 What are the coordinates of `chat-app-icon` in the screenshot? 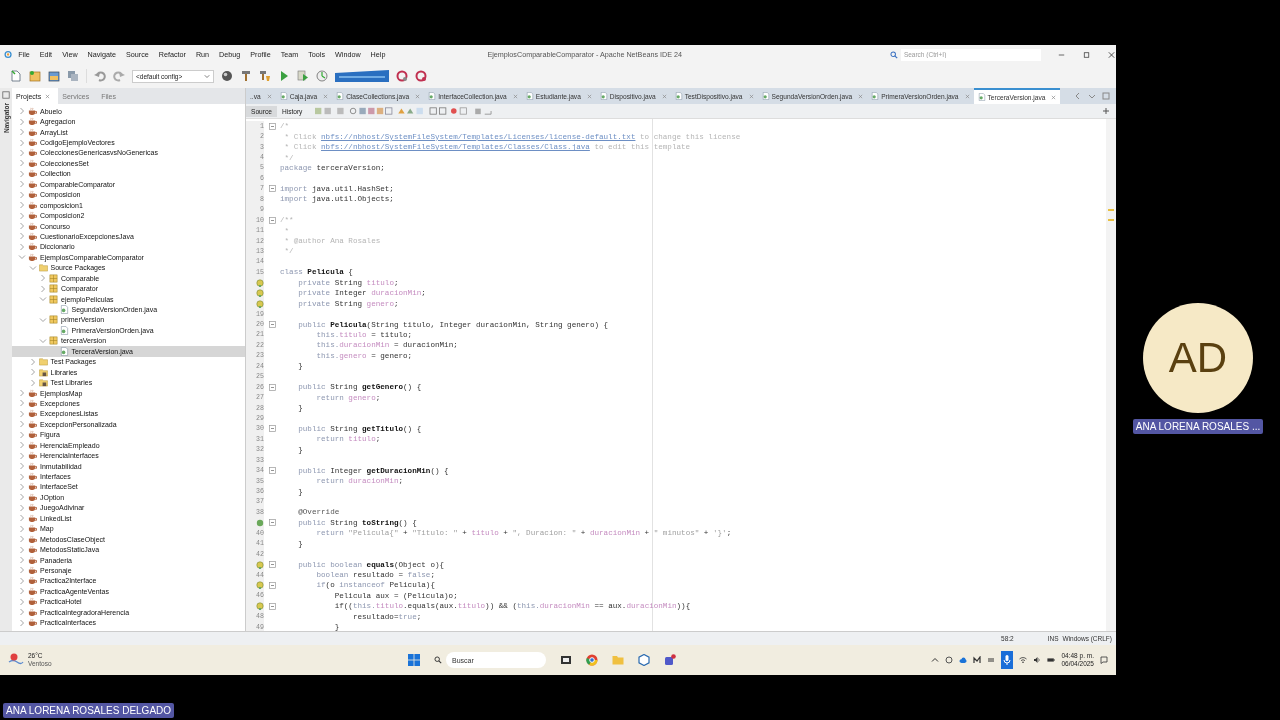 It's located at (670, 660).